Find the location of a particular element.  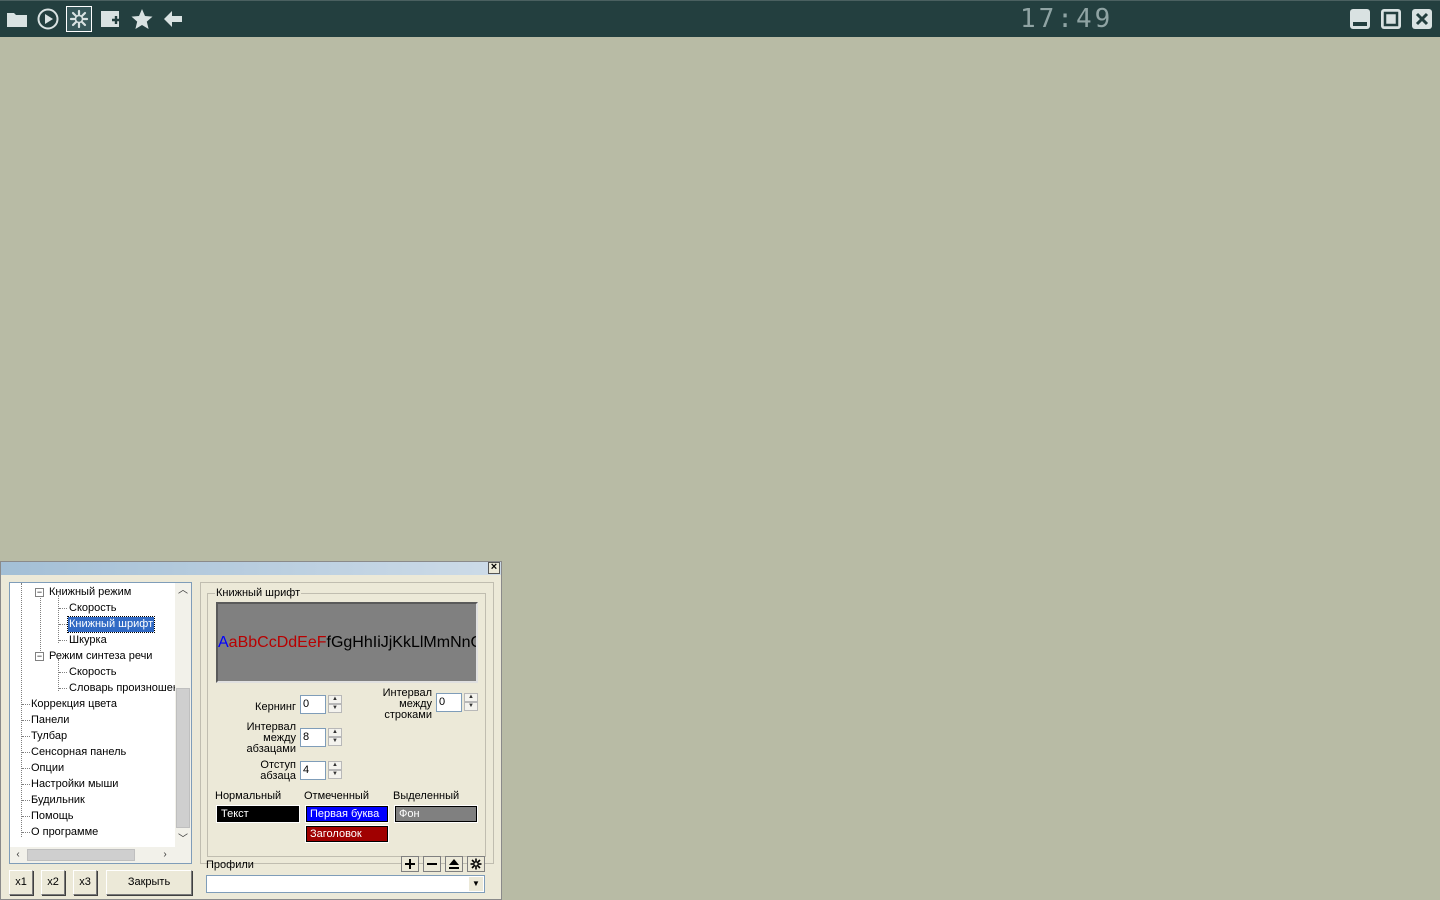

close-button: Закрыть is located at coordinates (149, 882).